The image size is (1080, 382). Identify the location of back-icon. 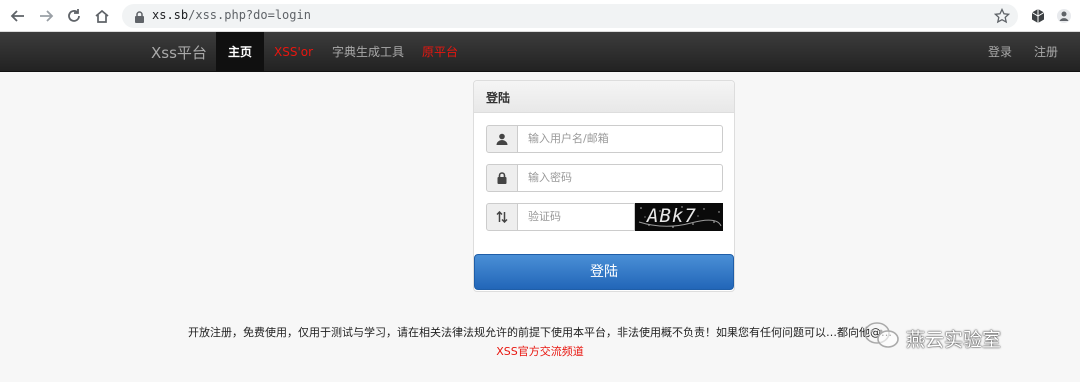
(18, 16).